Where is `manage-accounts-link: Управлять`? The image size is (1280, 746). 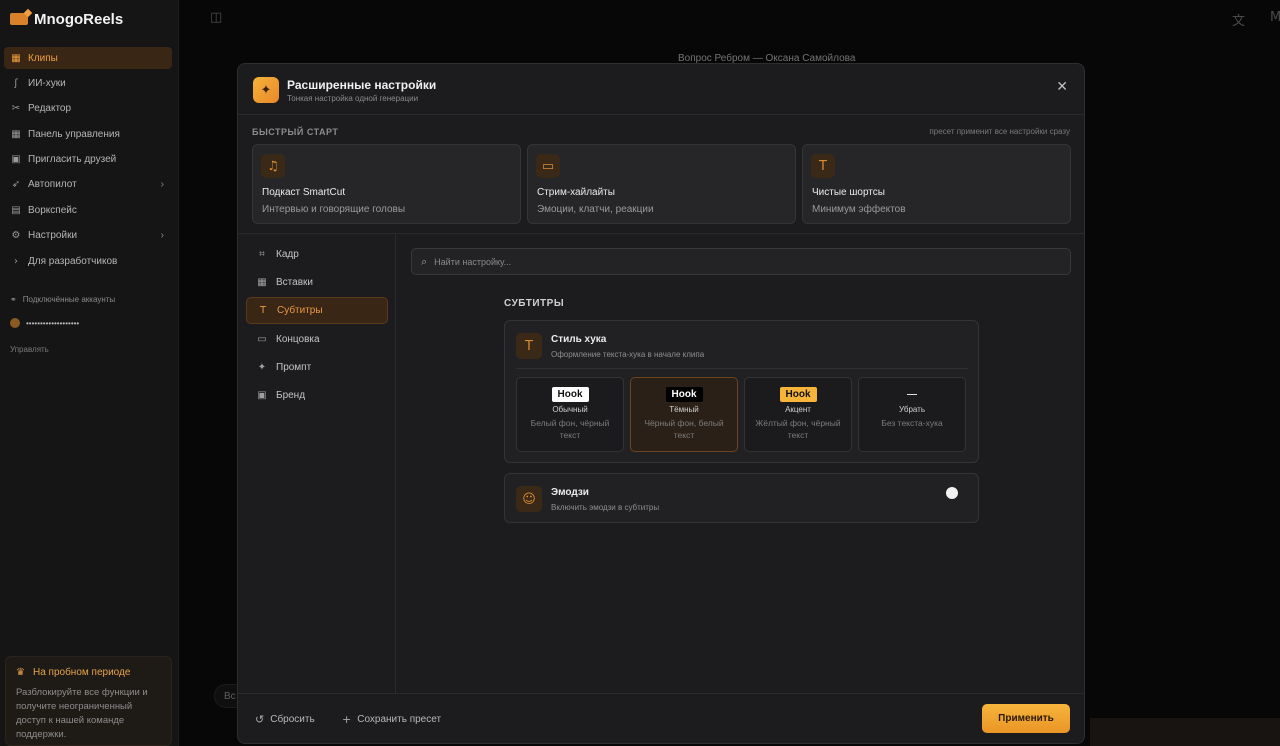 manage-accounts-link: Управлять is located at coordinates (29, 349).